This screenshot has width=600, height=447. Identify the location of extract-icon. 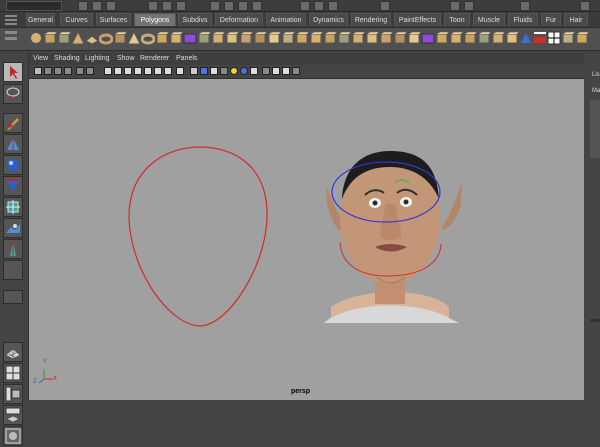
(218, 38).